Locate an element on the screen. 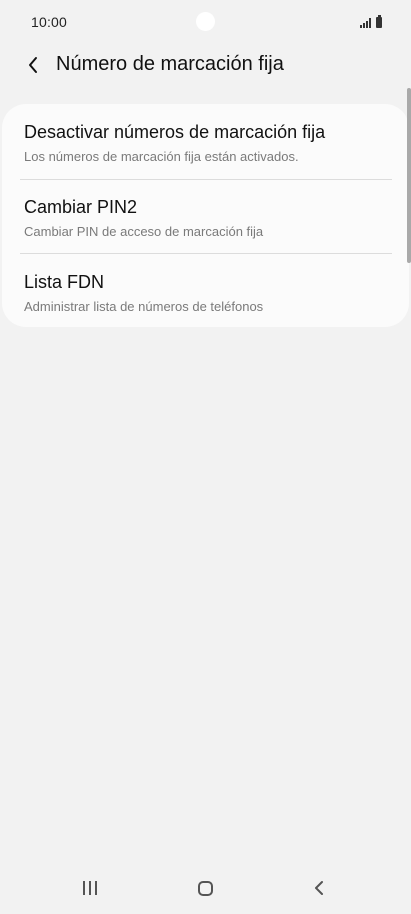 Image resolution: width=411 pixels, height=914 pixels. setting-item-title: Lista FDN is located at coordinates (64, 282).